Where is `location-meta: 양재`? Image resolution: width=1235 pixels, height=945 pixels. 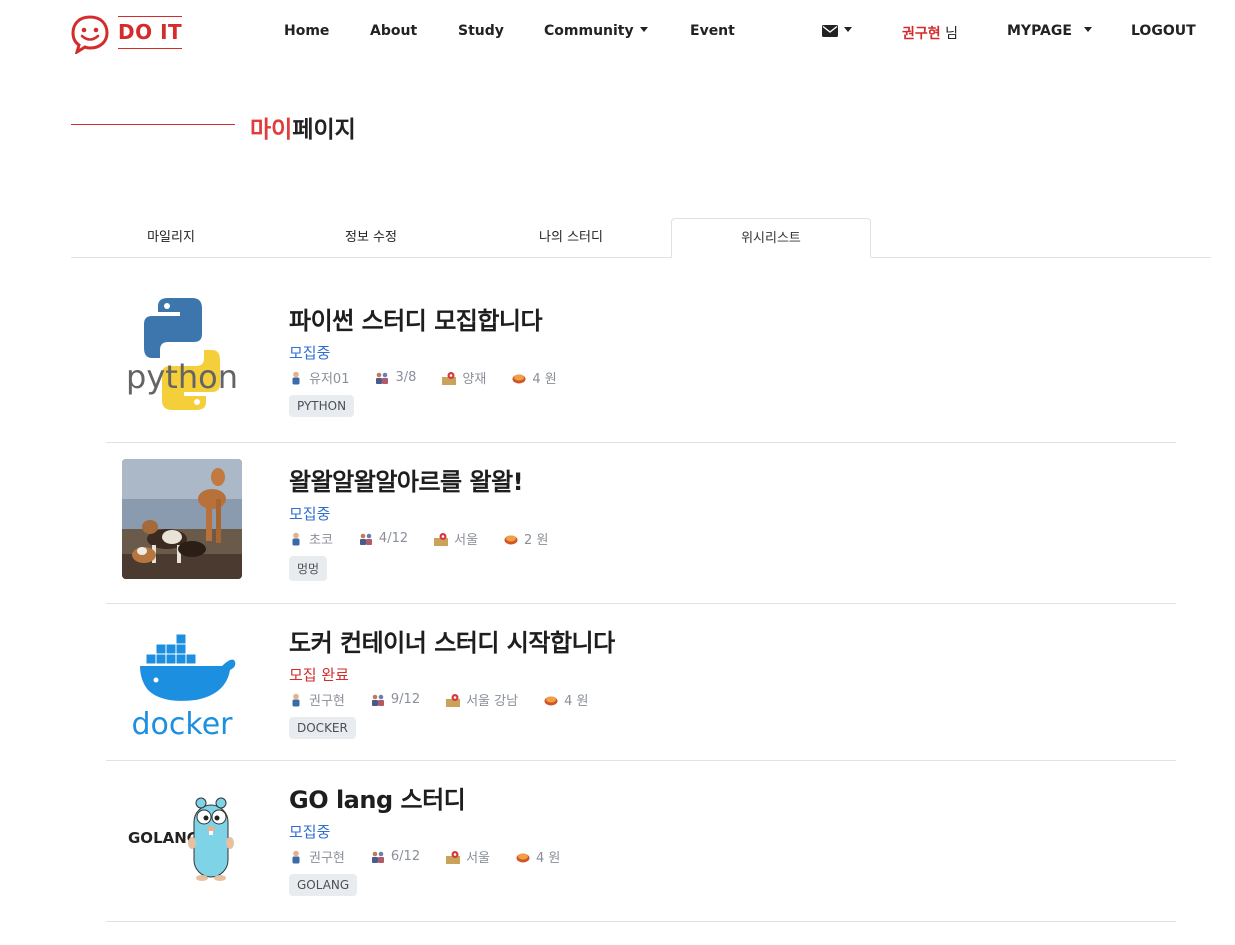
location-meta: 양재 is located at coordinates (464, 377).